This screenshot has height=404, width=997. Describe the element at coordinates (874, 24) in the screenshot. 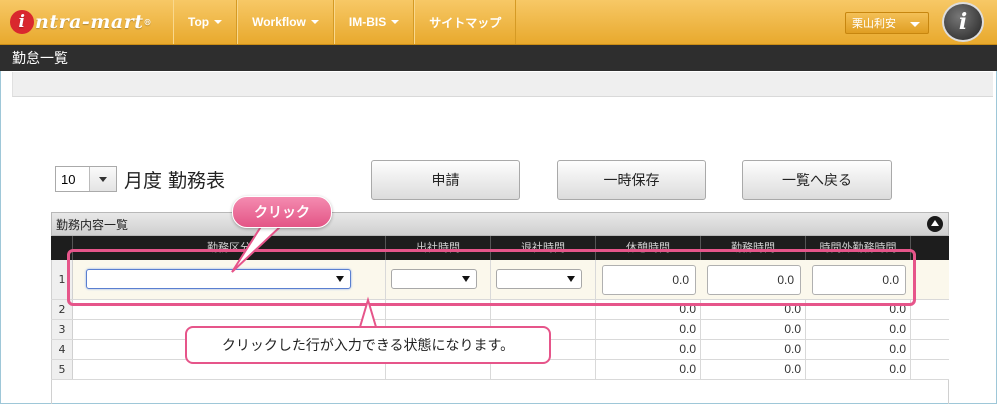

I see `user-name: 栗山利安` at that location.